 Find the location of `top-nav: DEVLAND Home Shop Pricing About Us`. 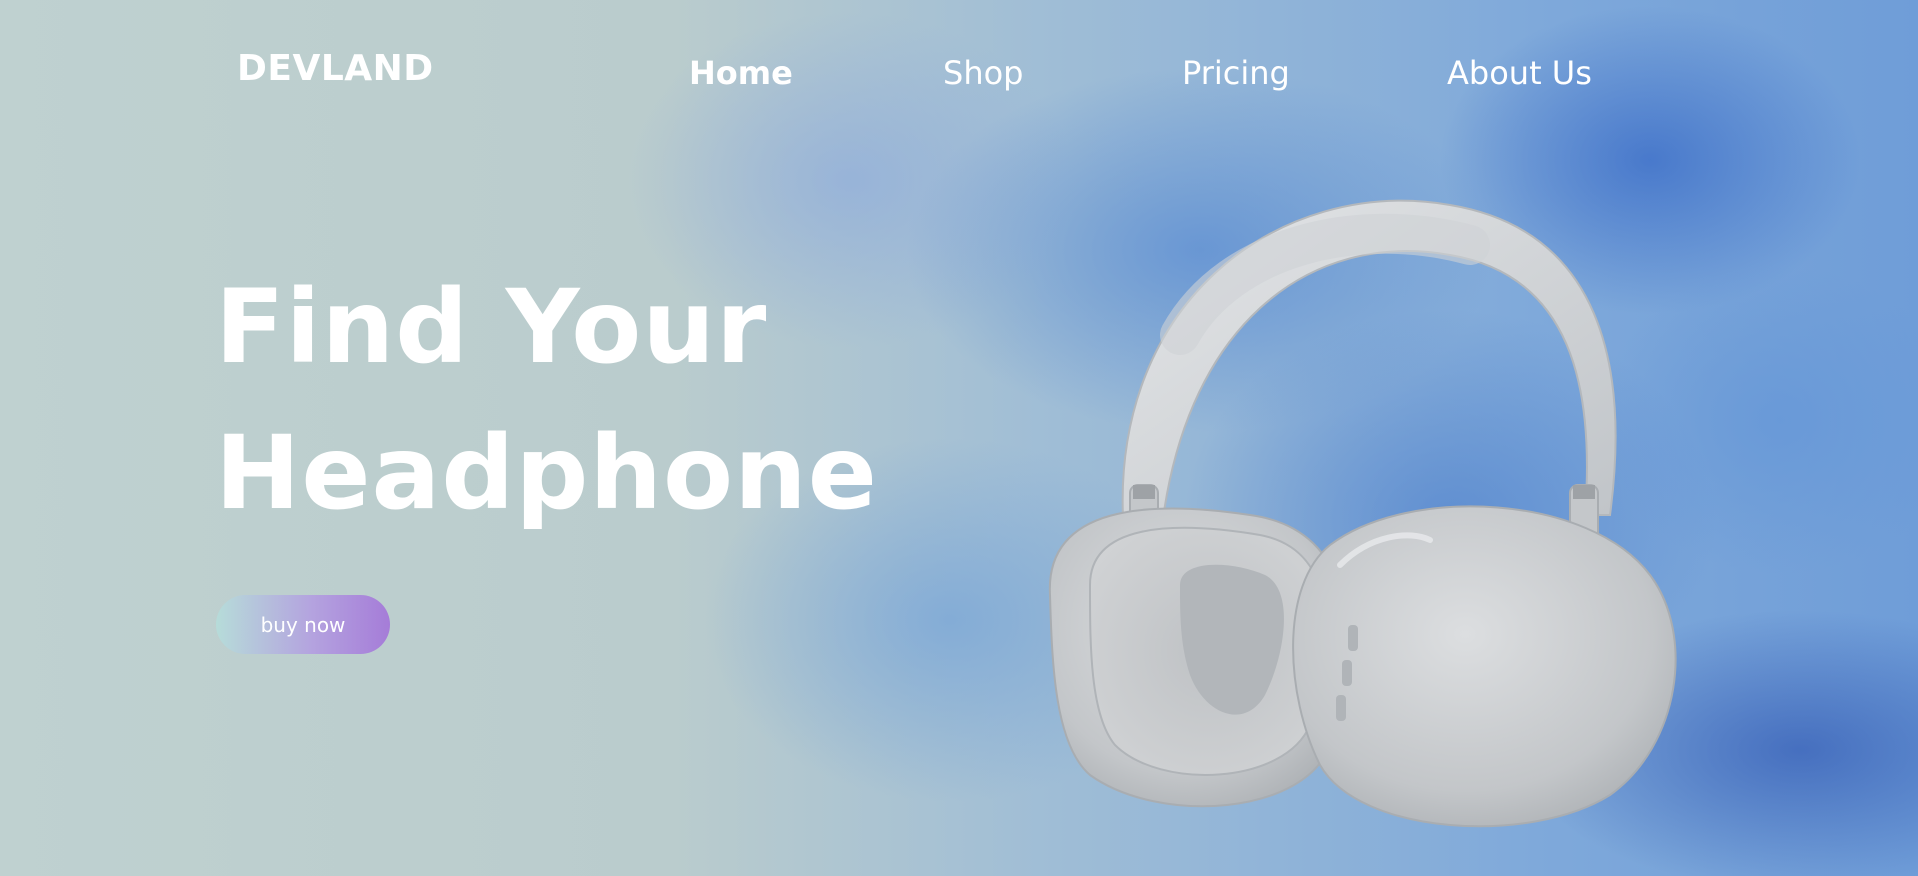

top-nav: DEVLAND Home Shop Pricing About Us is located at coordinates (959, 60).